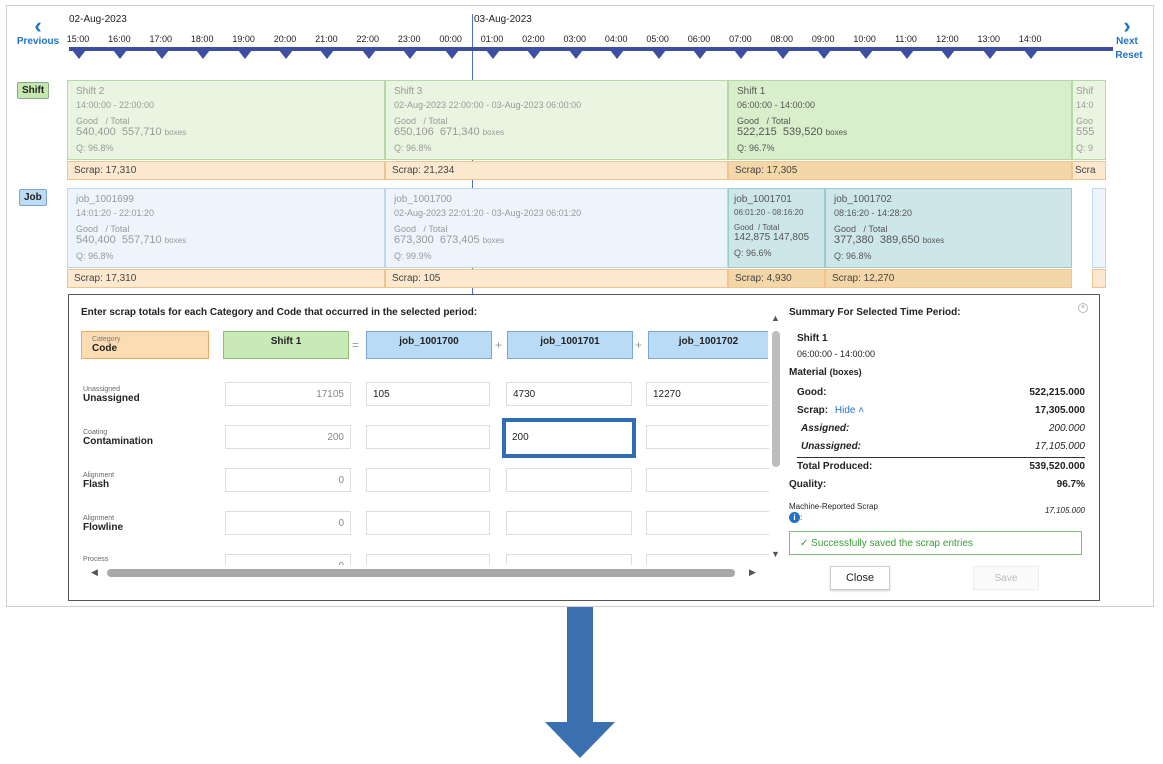  I want to click on shift-scrap-bar: Scrap: 17,310, so click(226, 170).